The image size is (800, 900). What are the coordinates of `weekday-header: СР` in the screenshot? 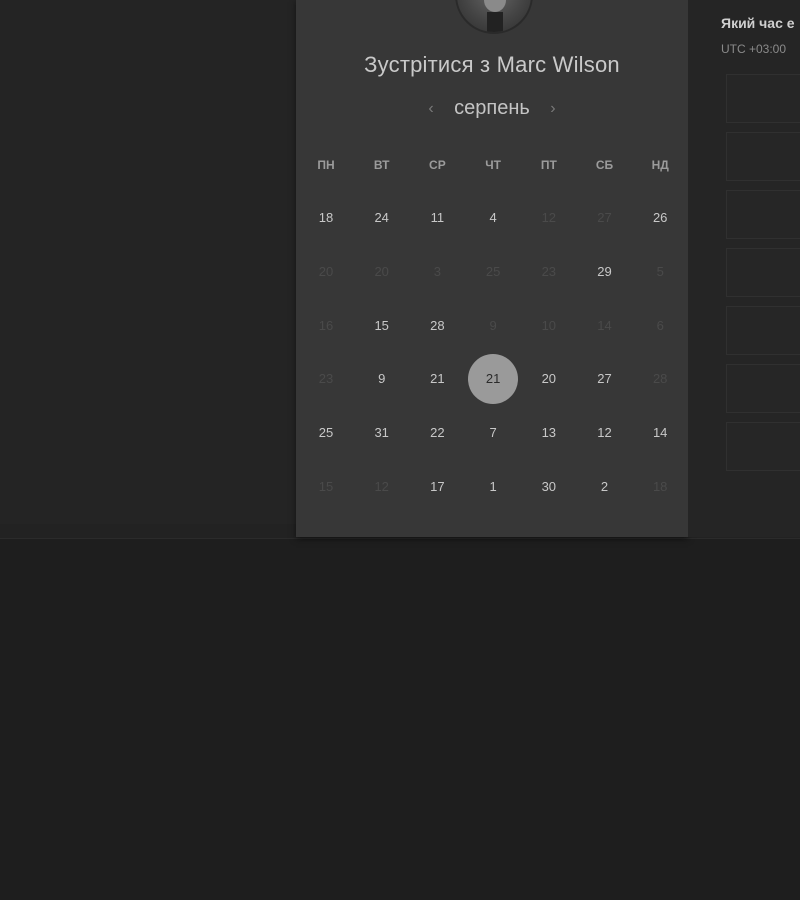 It's located at (437, 165).